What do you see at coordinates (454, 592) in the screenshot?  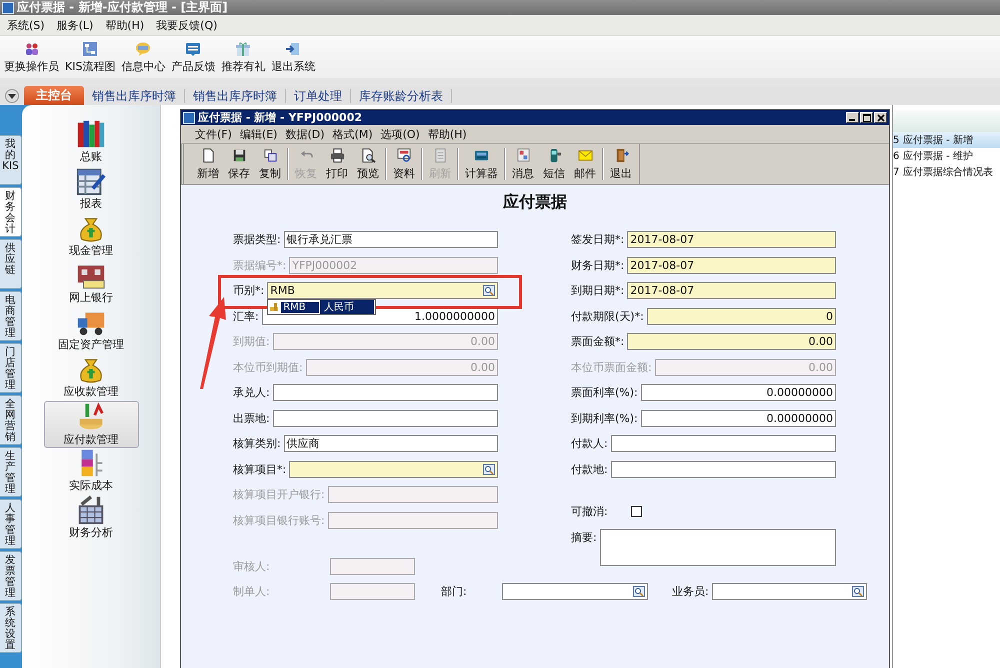 I see `field-label: 部门:` at bounding box center [454, 592].